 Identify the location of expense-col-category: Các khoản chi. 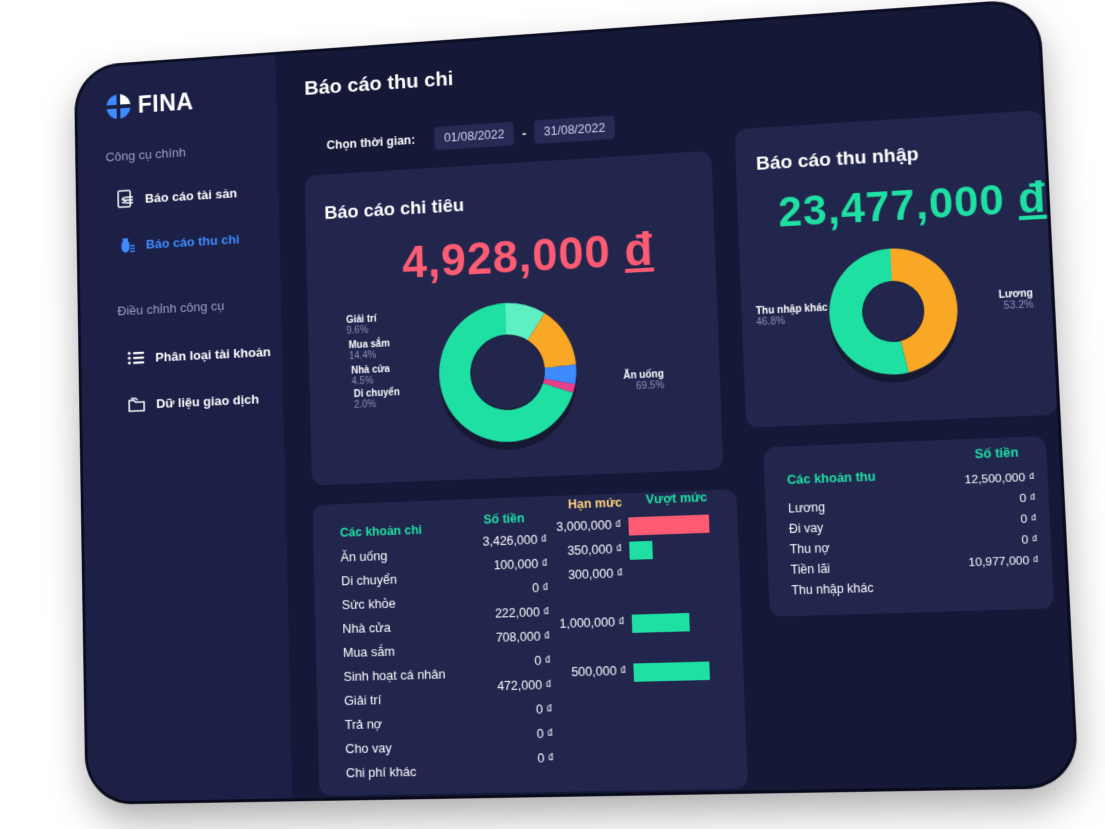
(381, 531).